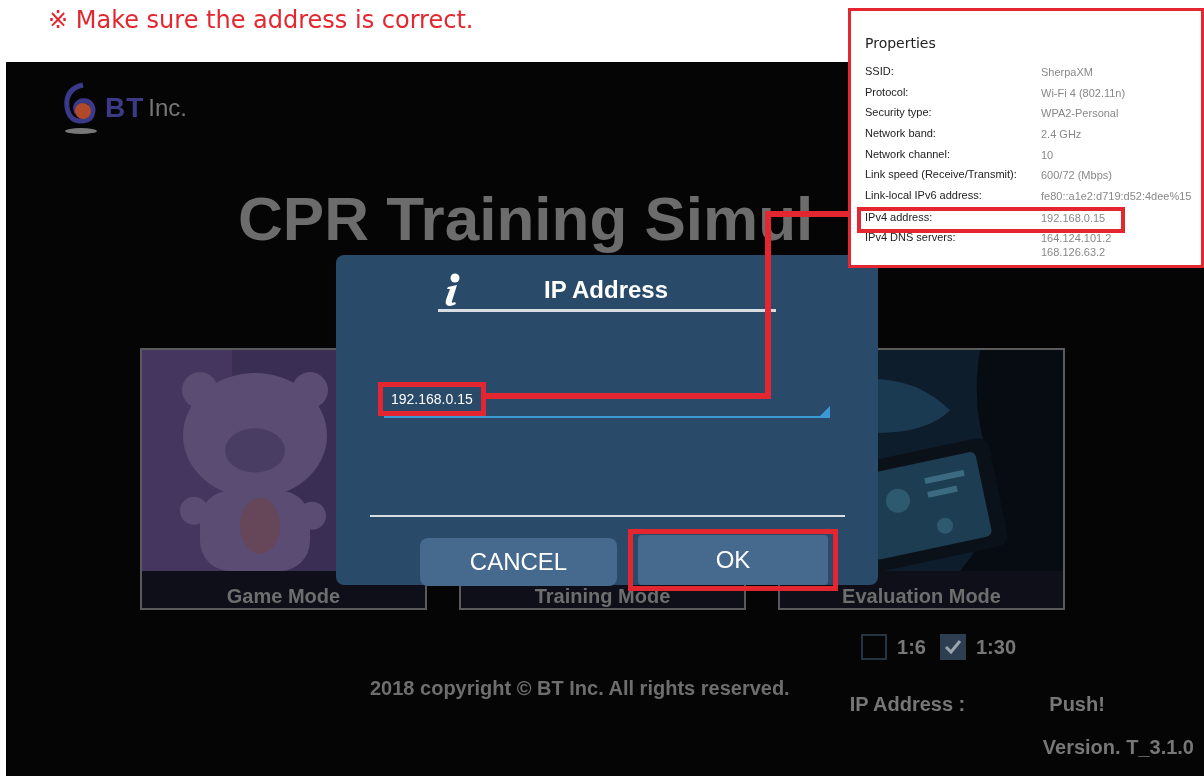 Image resolution: width=1204 pixels, height=776 pixels. I want to click on push-button: Push!, so click(1077, 704).